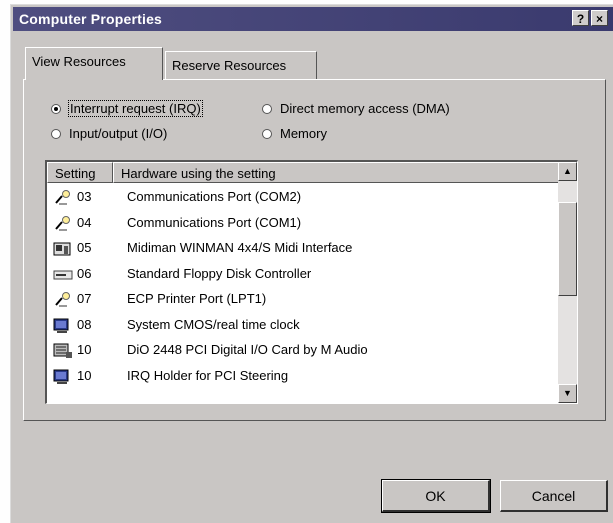 This screenshot has height=523, width=613. I want to click on ok-button: OK, so click(436, 496).